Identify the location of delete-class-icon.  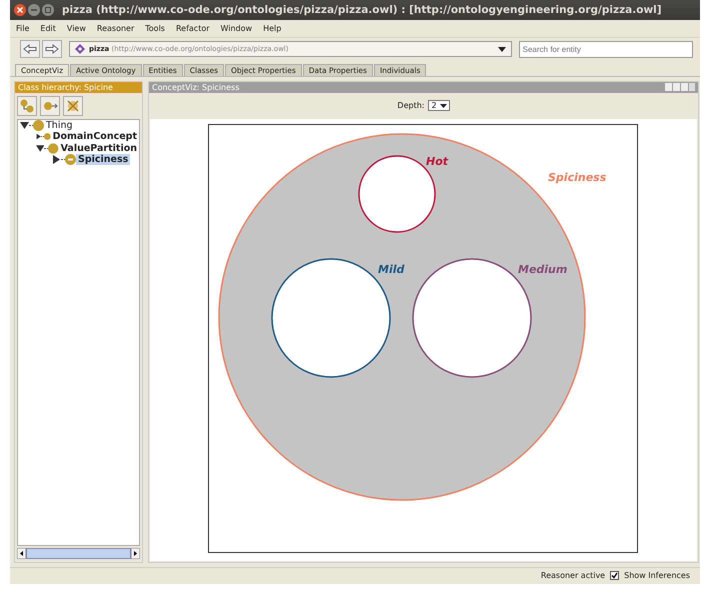
(73, 106).